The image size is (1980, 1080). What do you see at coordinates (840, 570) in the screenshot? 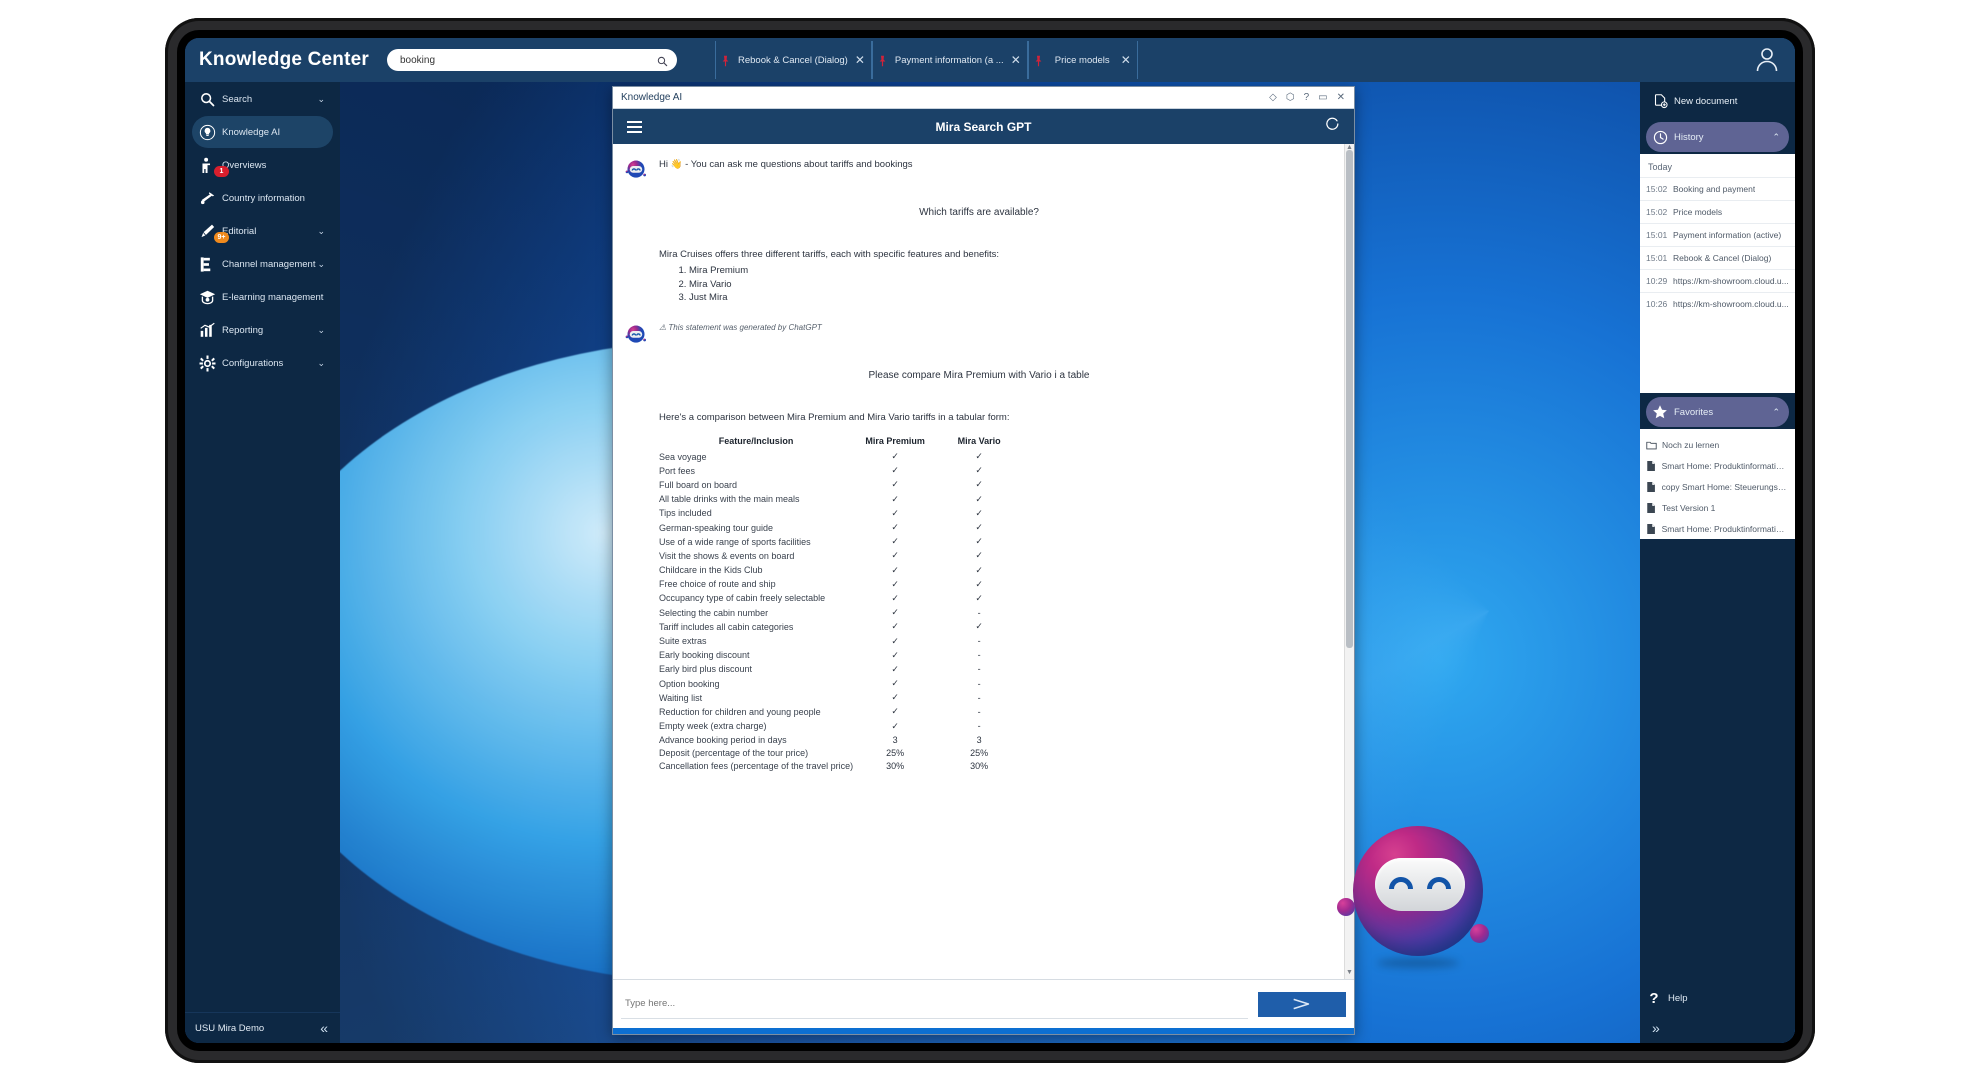
I see `table-row: Childcare in the Kids Club ✓ ✓` at bounding box center [840, 570].